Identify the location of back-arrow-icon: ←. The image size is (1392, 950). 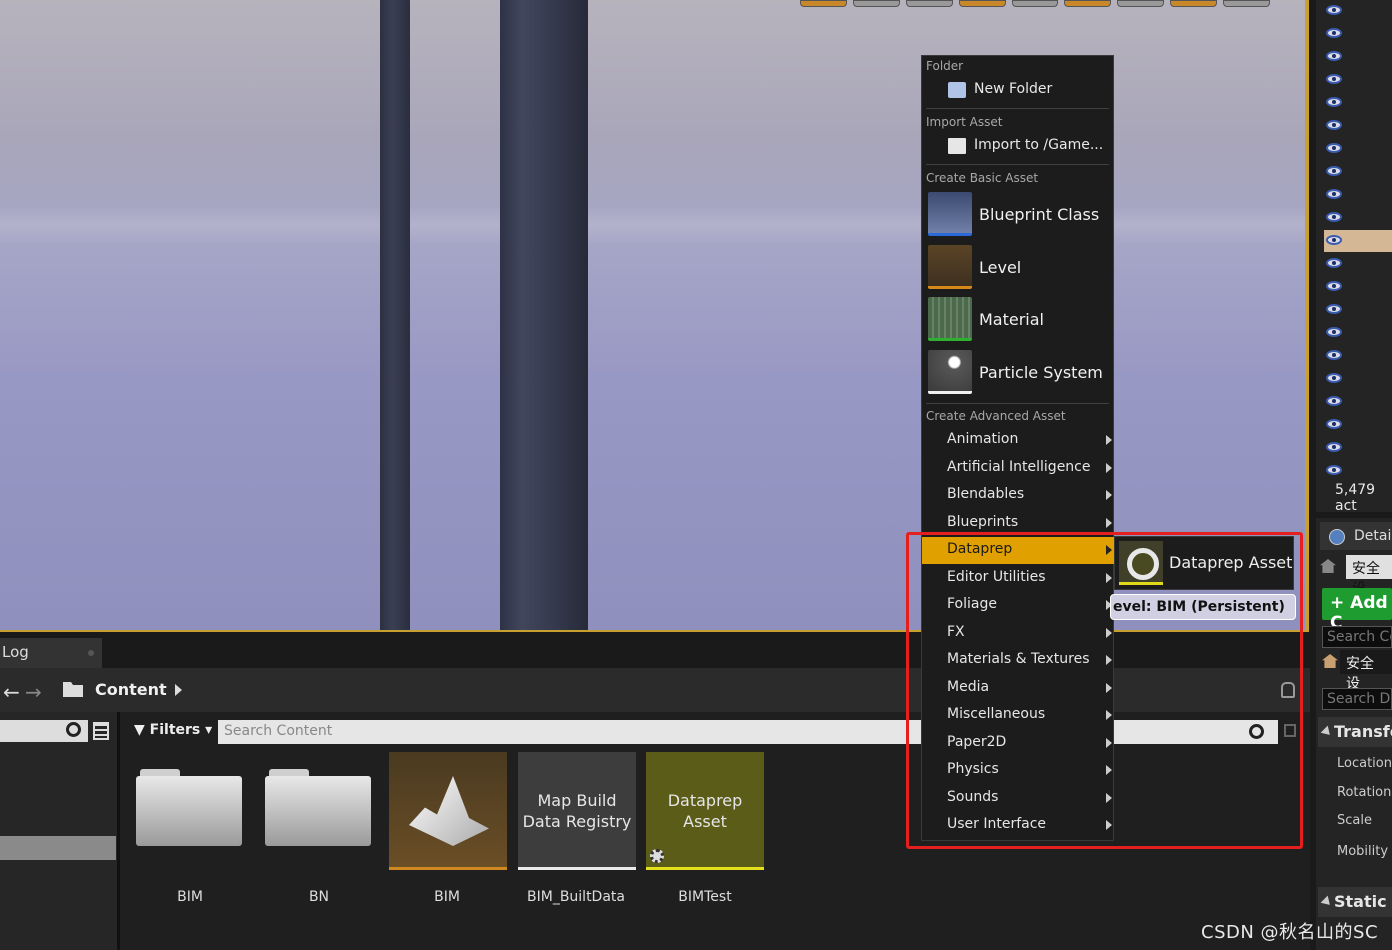
(11, 692).